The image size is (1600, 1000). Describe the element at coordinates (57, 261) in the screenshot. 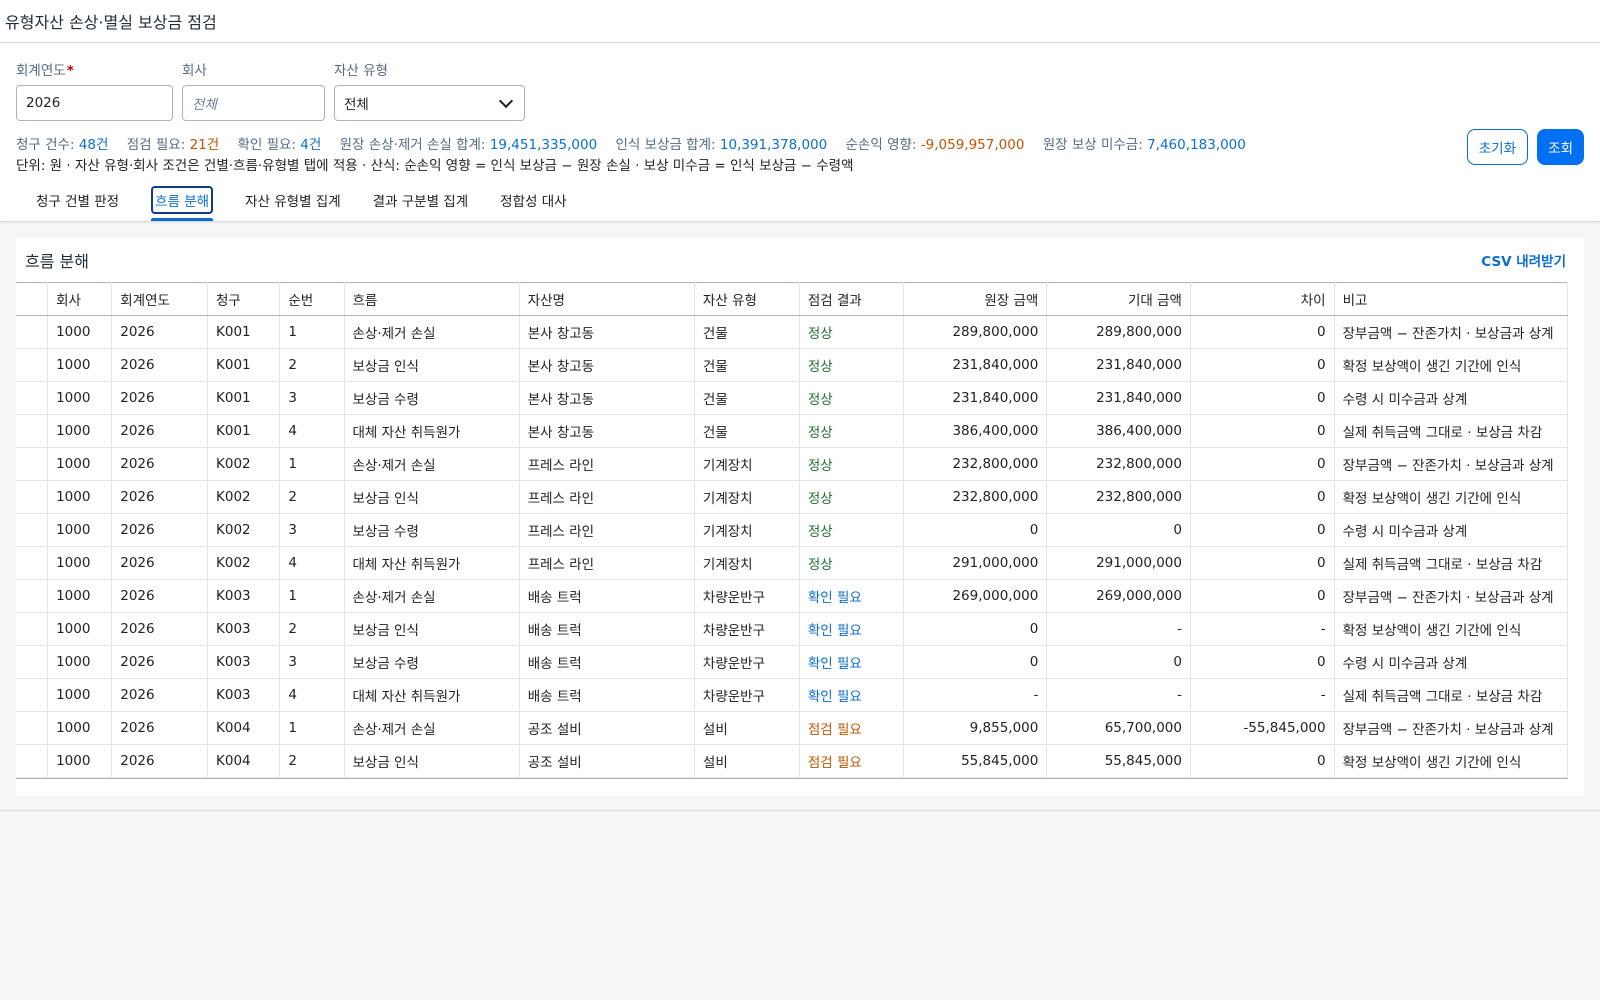

I see `panel-title: 흐름 분해` at that location.